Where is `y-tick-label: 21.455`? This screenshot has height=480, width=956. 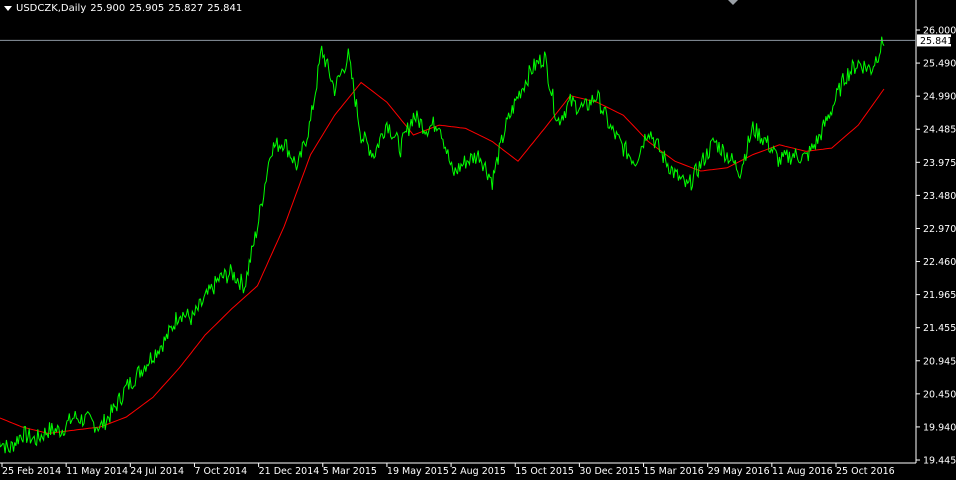
y-tick-label: 21.455 is located at coordinates (939, 328).